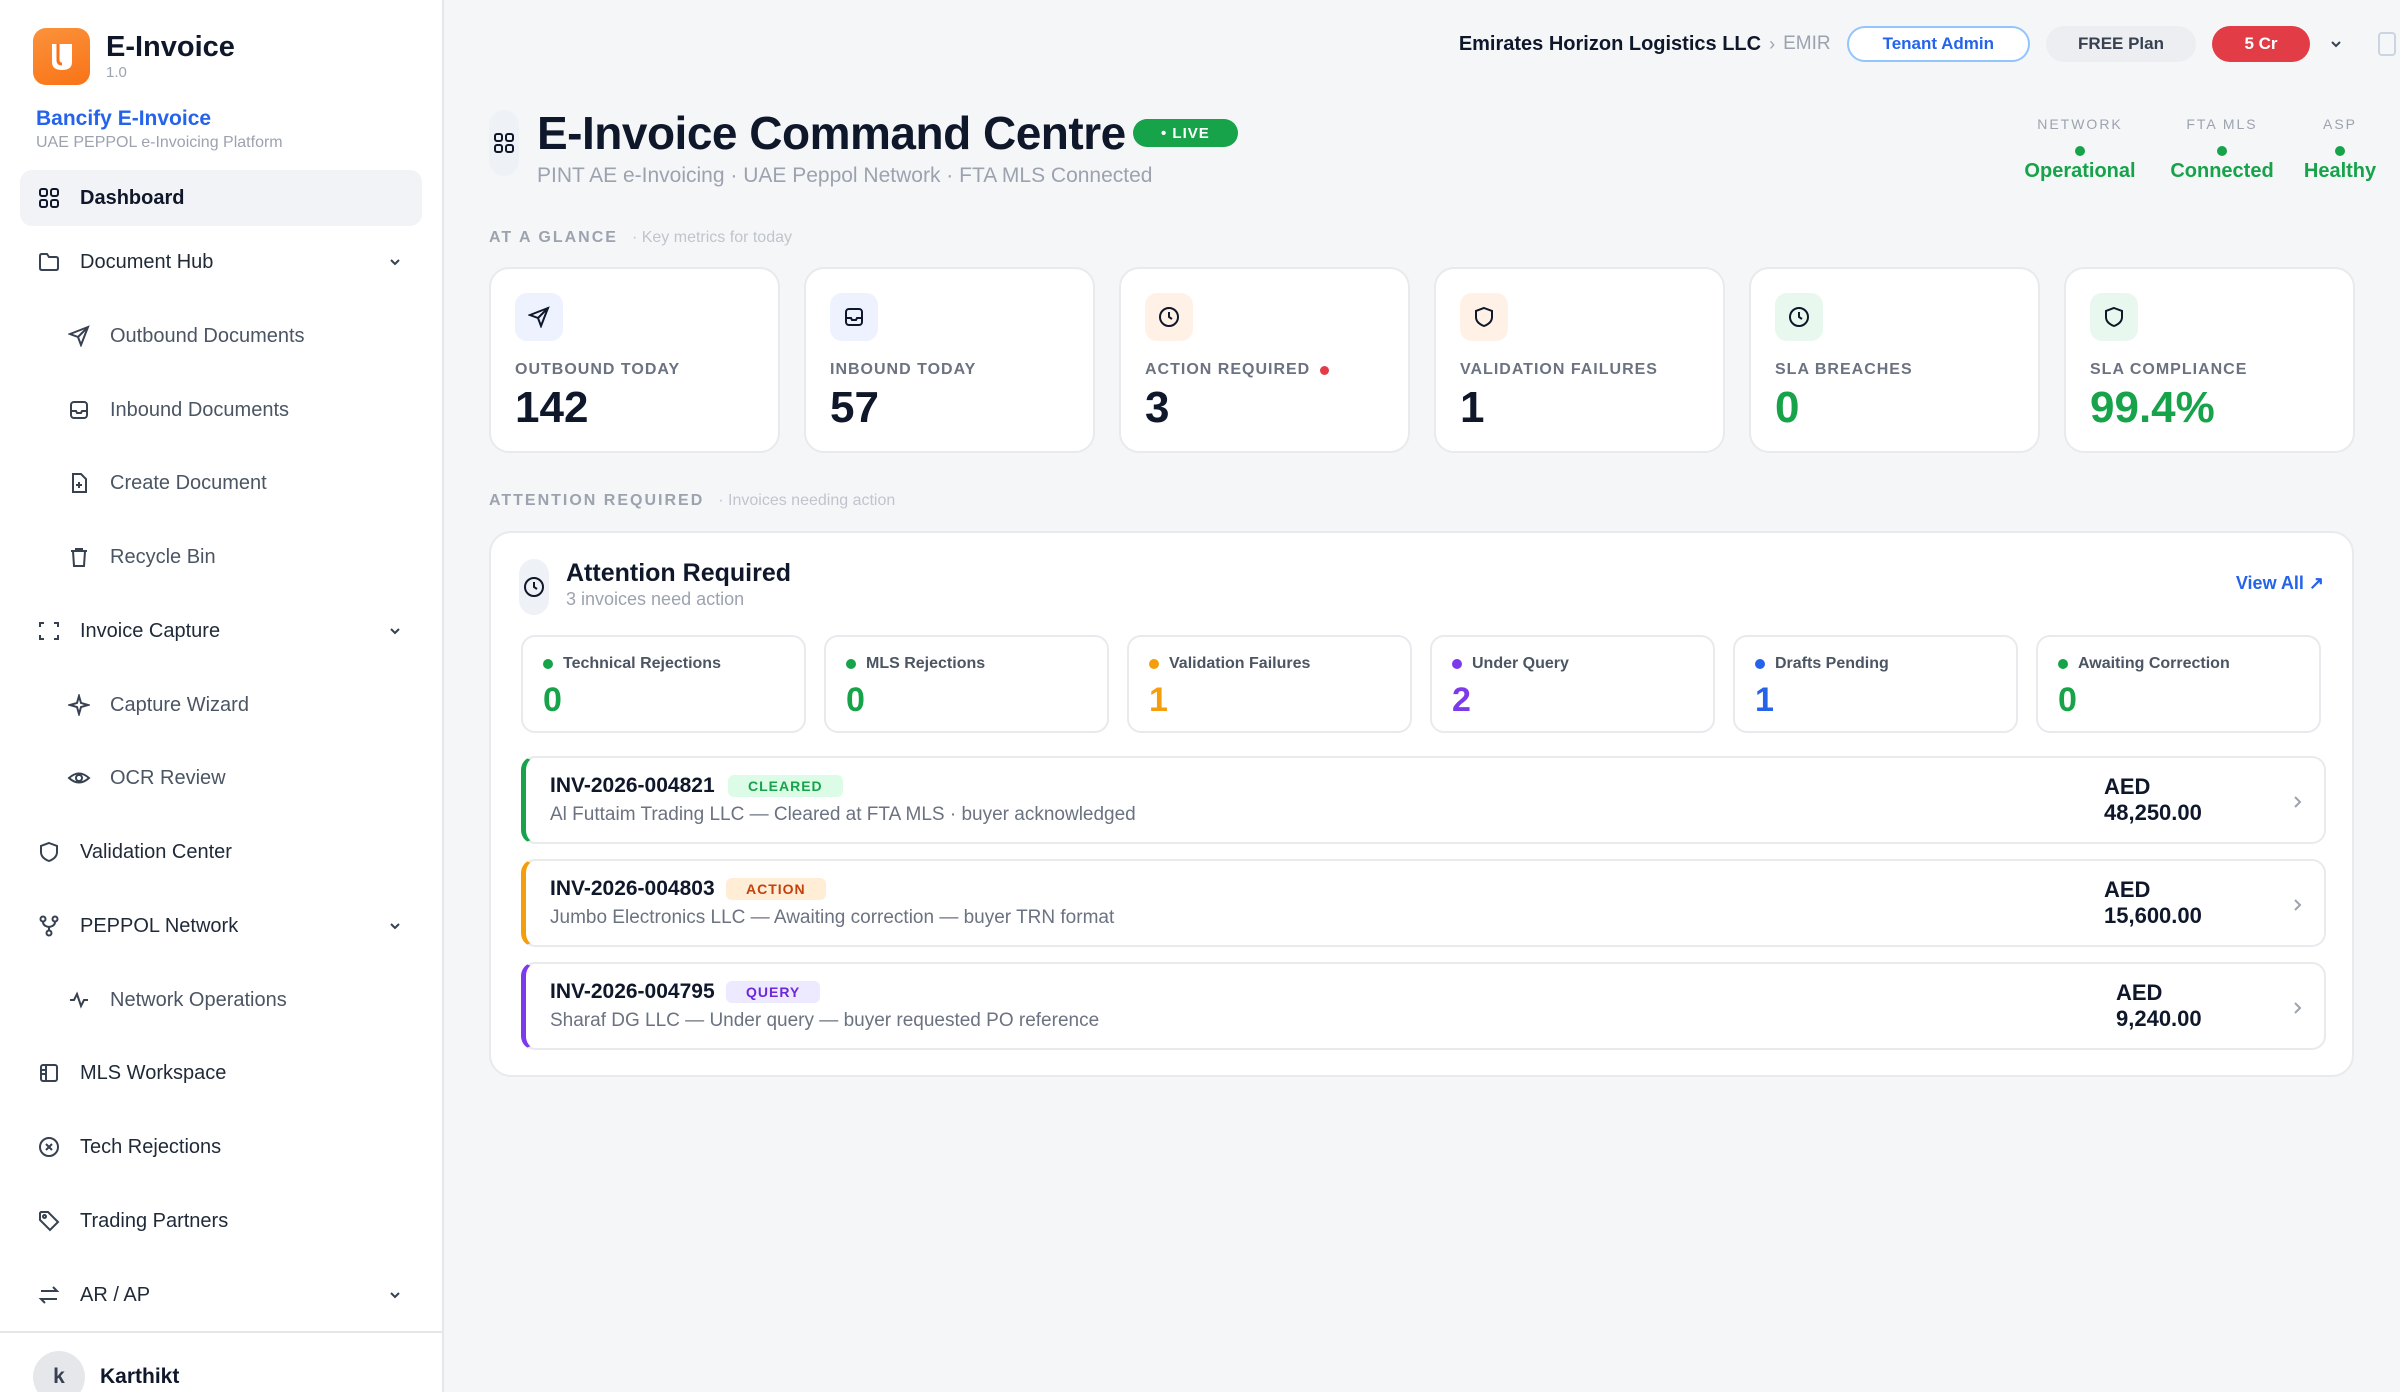  I want to click on tenant-name: Emirates Horizon Logistics LLC, so click(1610, 44).